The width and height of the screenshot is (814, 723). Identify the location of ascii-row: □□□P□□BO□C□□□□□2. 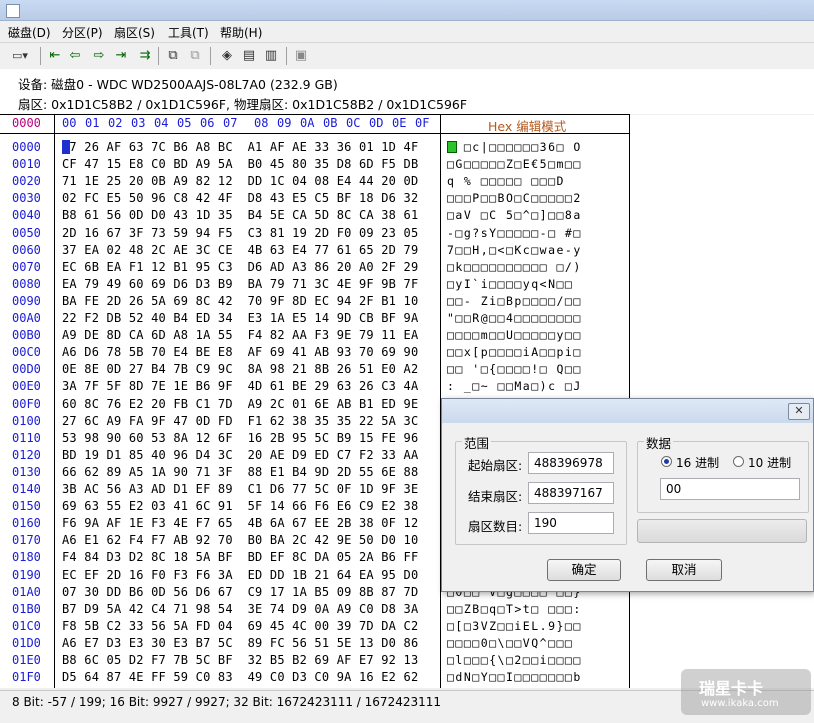
(514, 198).